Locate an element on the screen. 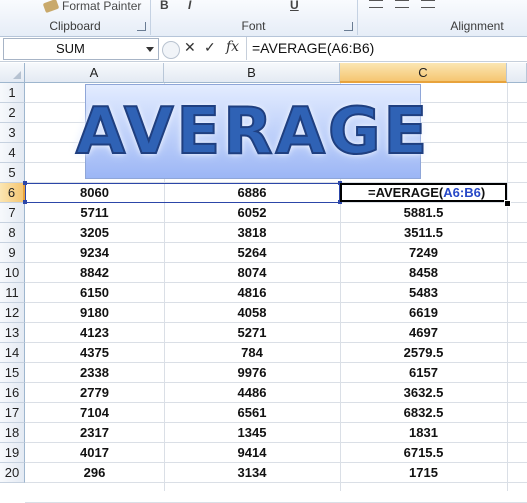  cell-b19: 9414 is located at coordinates (252, 453).